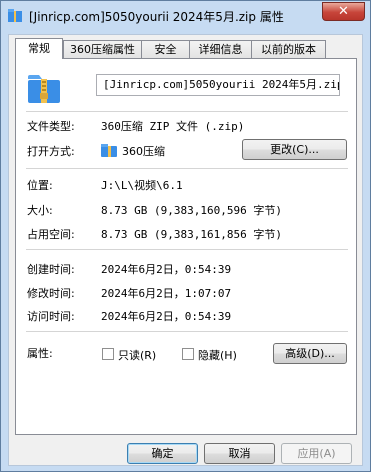  Describe the element at coordinates (51, 293) in the screenshot. I see `modified-label: 修改时间:` at that location.